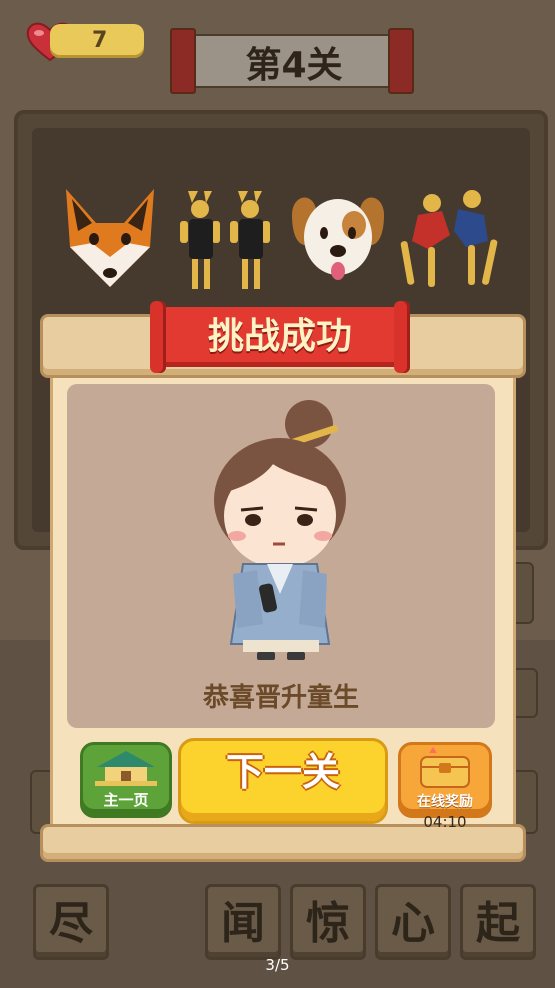 This screenshot has width=555, height=988. What do you see at coordinates (158, 337) in the screenshot?
I see `banner-roll-left` at bounding box center [158, 337].